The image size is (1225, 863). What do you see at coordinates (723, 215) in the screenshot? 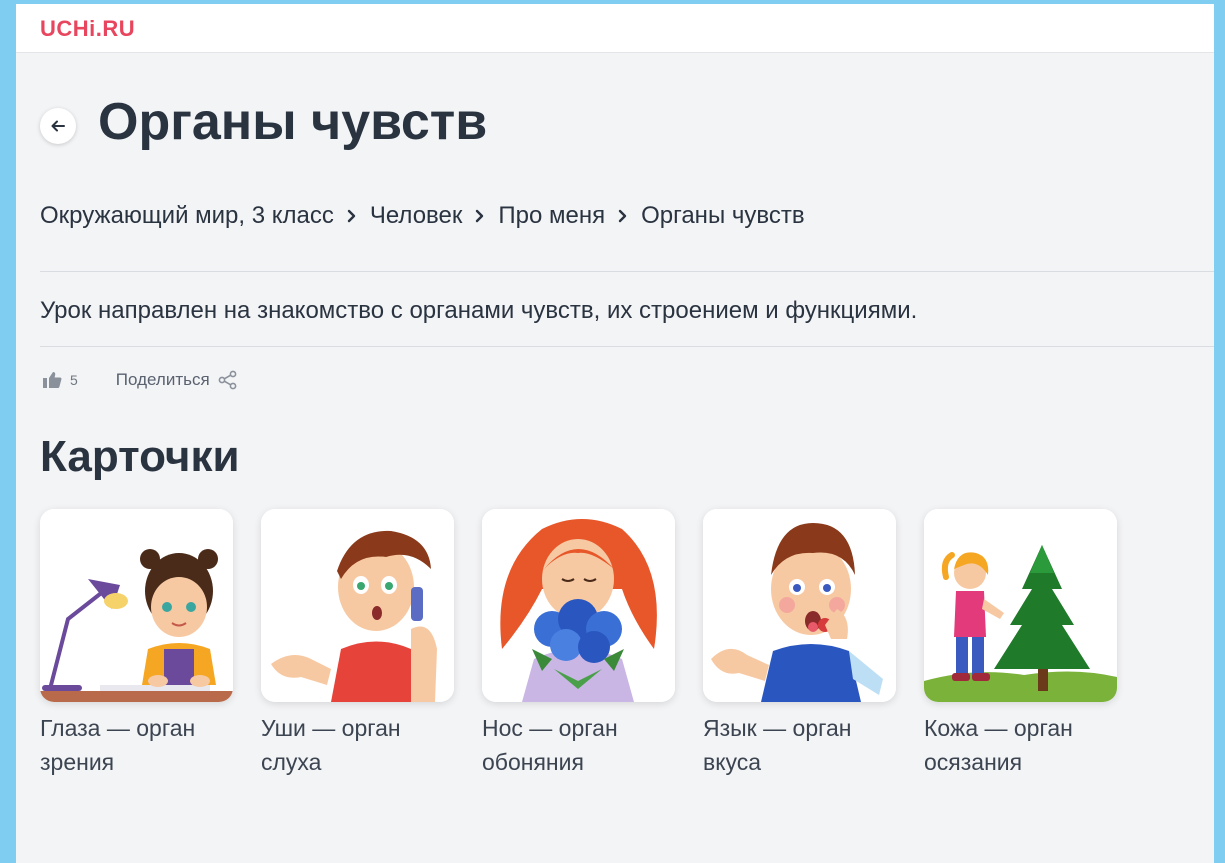
I see `breadcrumb-item-current: Органы чувств` at bounding box center [723, 215].